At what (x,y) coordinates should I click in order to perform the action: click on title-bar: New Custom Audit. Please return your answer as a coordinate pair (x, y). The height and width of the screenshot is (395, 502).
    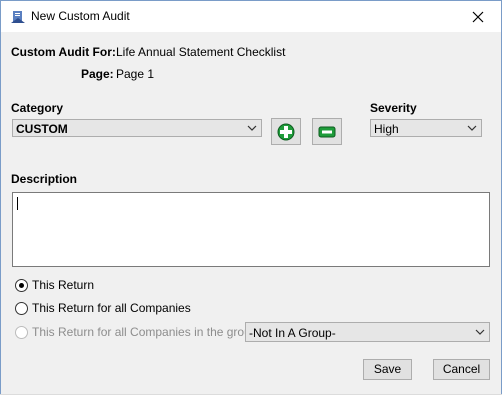
    Looking at the image, I should click on (251, 16).